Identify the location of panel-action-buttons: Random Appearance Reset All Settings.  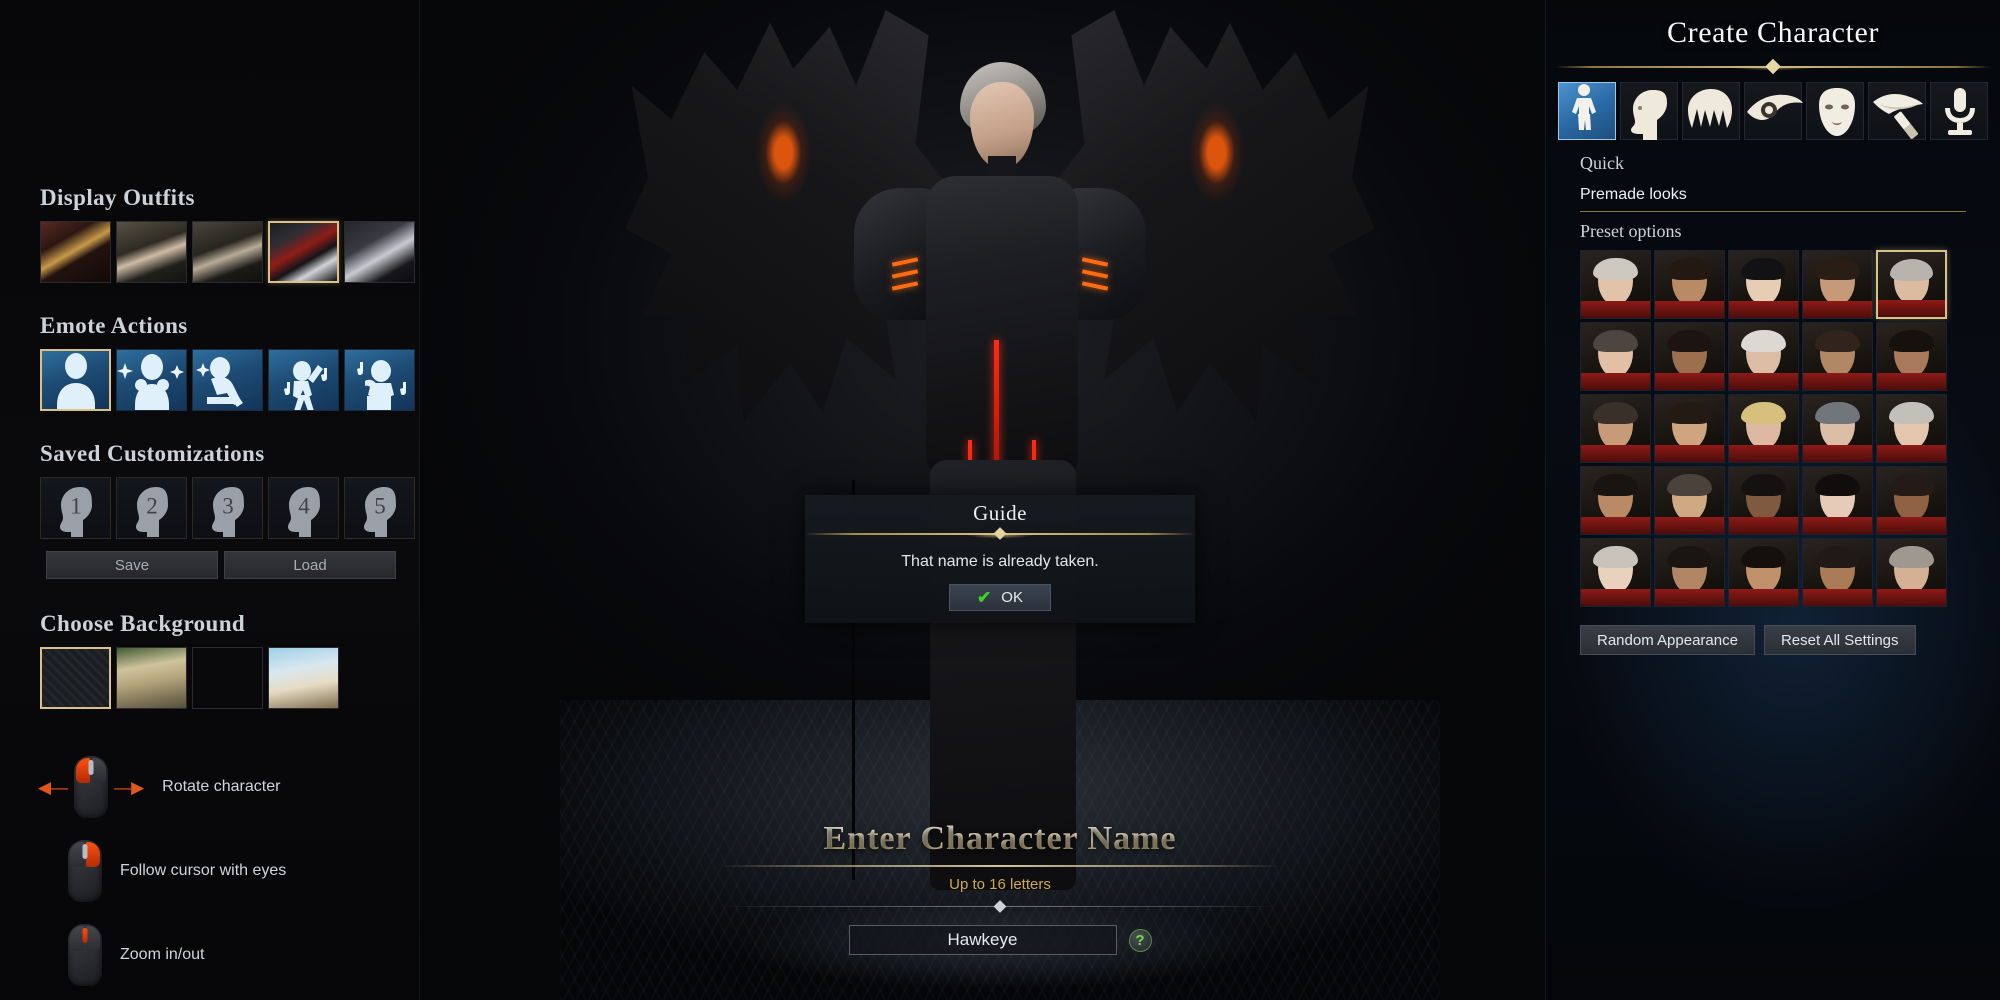
(1790, 640).